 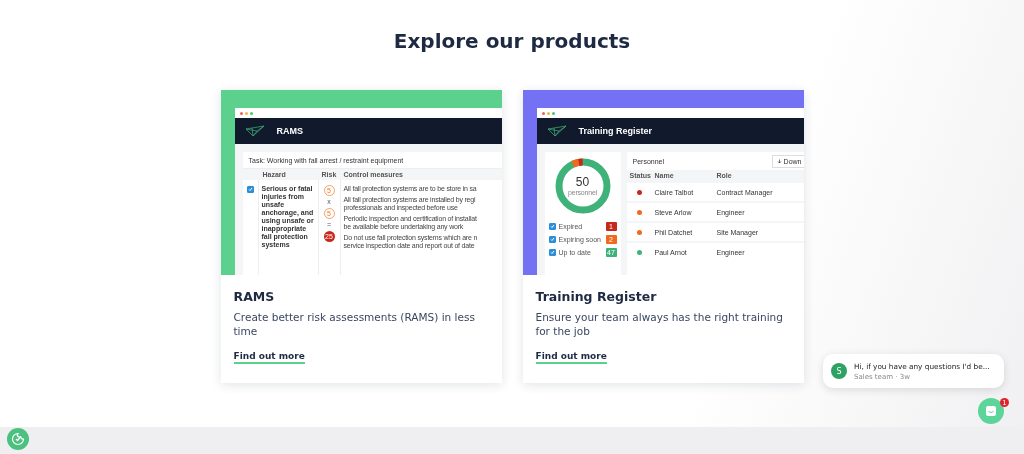 What do you see at coordinates (779, 161) in the screenshot?
I see `download-icon` at bounding box center [779, 161].